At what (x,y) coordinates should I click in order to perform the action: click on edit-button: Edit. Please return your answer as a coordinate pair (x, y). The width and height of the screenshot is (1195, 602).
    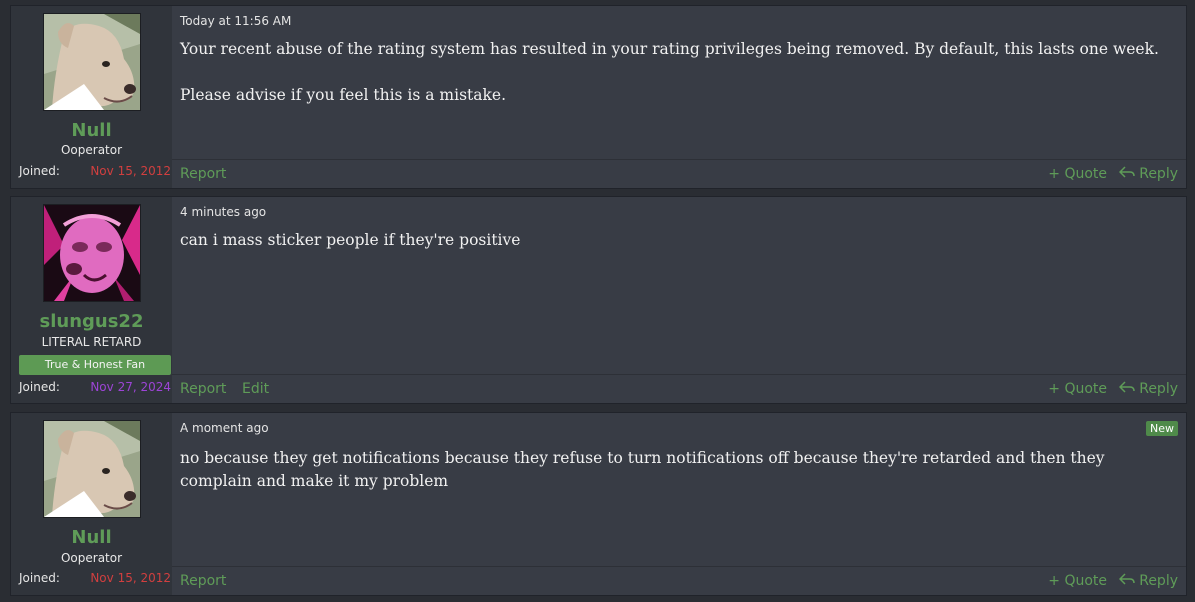
    Looking at the image, I should click on (255, 389).